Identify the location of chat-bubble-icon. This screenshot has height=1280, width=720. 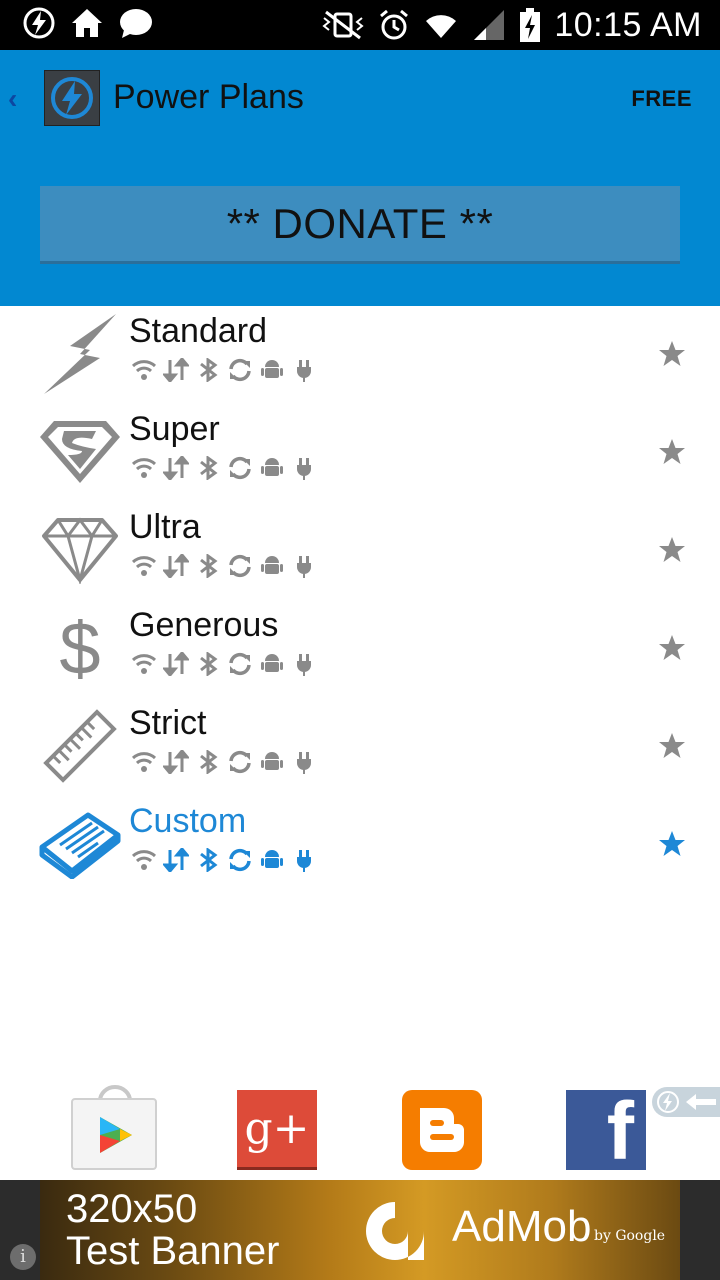
(136, 23).